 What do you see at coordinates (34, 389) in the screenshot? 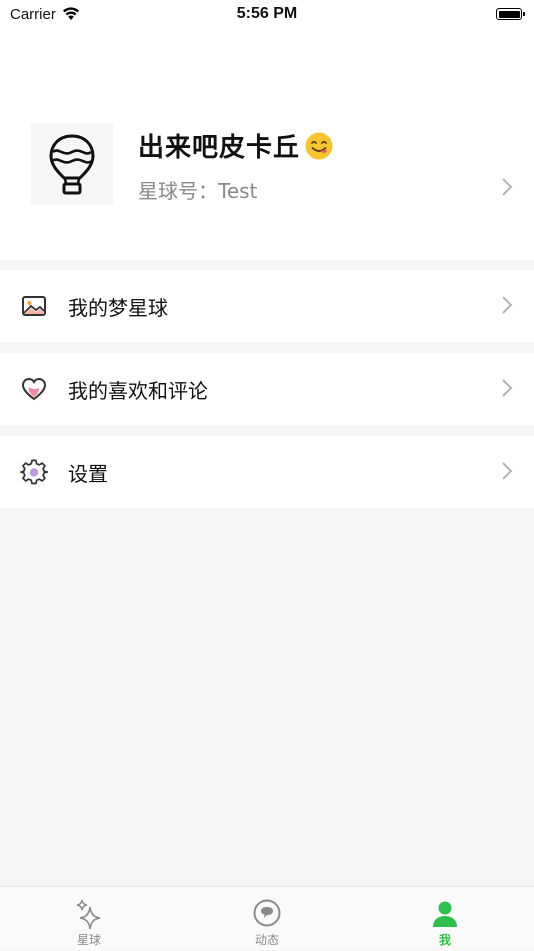
I see `heart-icon` at bounding box center [34, 389].